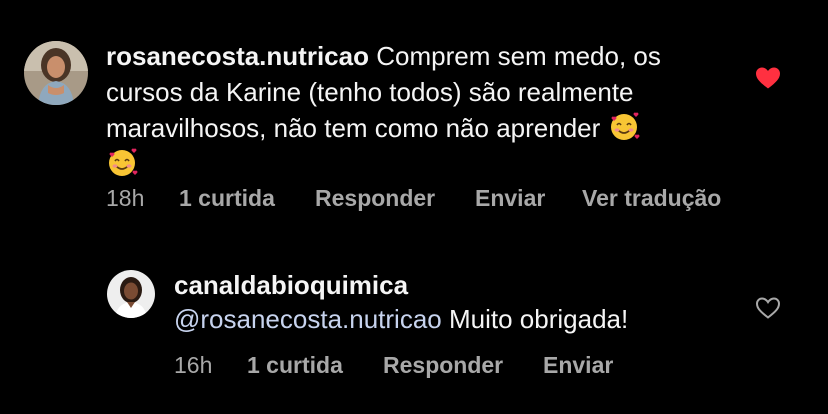 This screenshot has height=414, width=828. What do you see at coordinates (353, 128) in the screenshot?
I see `comment-text-line-3: maravilhosos, não tem como não aprender` at bounding box center [353, 128].